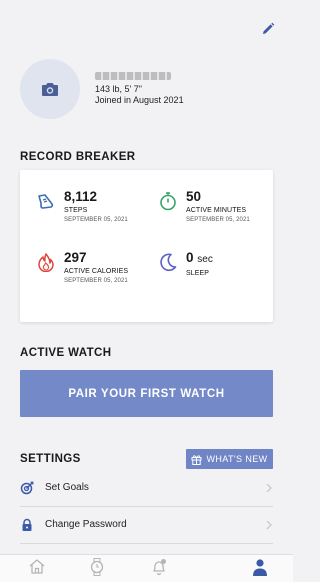 The height and width of the screenshot is (582, 320). I want to click on tab-profile, so click(260, 568).